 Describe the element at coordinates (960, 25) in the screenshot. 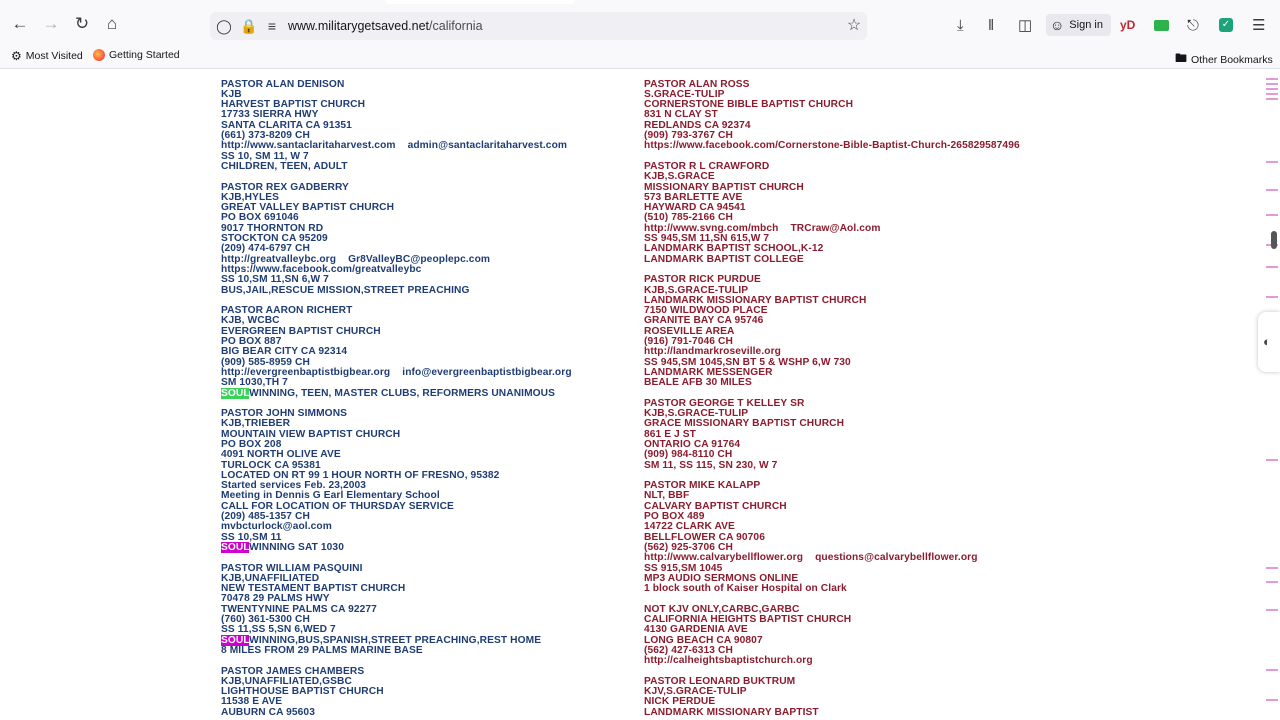

I see `download-icon: ⤓` at that location.